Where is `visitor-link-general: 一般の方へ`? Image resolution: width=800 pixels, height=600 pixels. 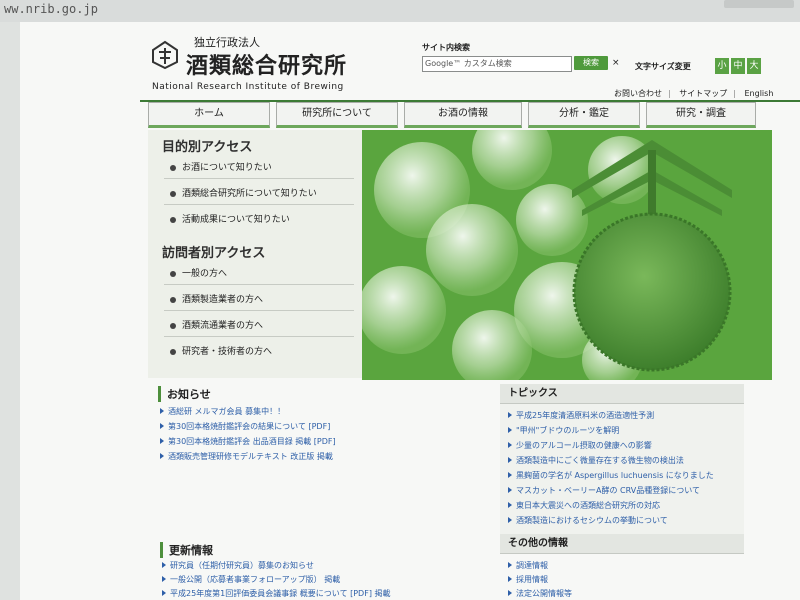
visitor-link-general: 一般の方へ is located at coordinates (198, 272).